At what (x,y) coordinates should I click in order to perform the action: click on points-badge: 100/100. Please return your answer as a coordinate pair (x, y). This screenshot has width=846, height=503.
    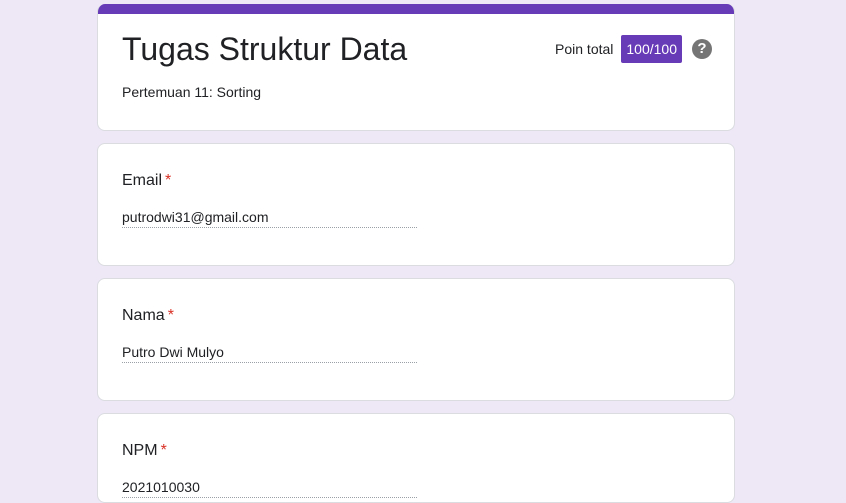
    Looking at the image, I should click on (651, 49).